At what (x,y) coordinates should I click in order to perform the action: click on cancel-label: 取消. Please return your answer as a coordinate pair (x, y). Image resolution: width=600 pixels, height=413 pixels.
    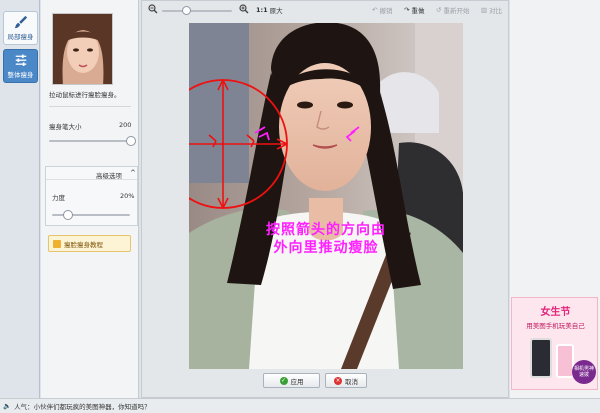
    Looking at the image, I should click on (351, 381).